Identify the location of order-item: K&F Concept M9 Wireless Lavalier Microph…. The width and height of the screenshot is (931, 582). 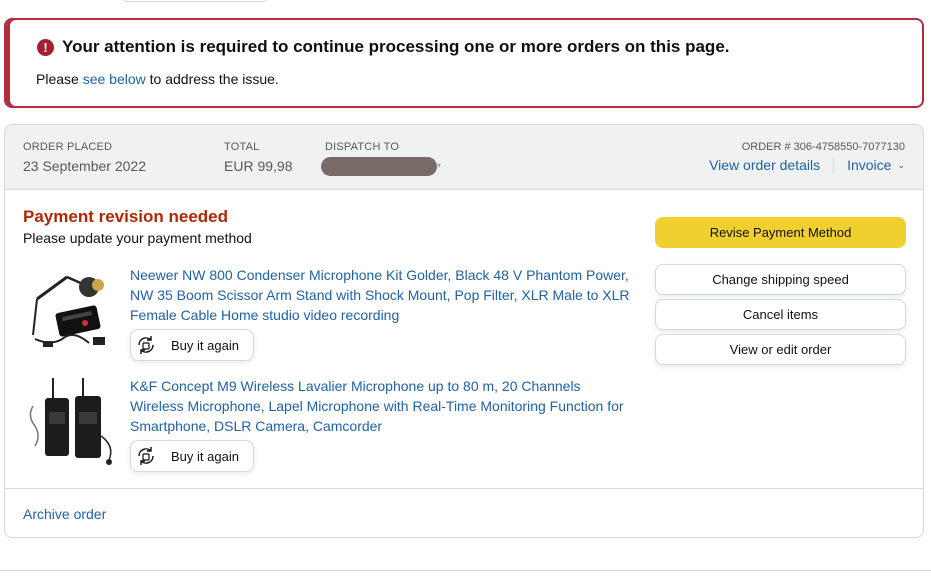
(333, 424).